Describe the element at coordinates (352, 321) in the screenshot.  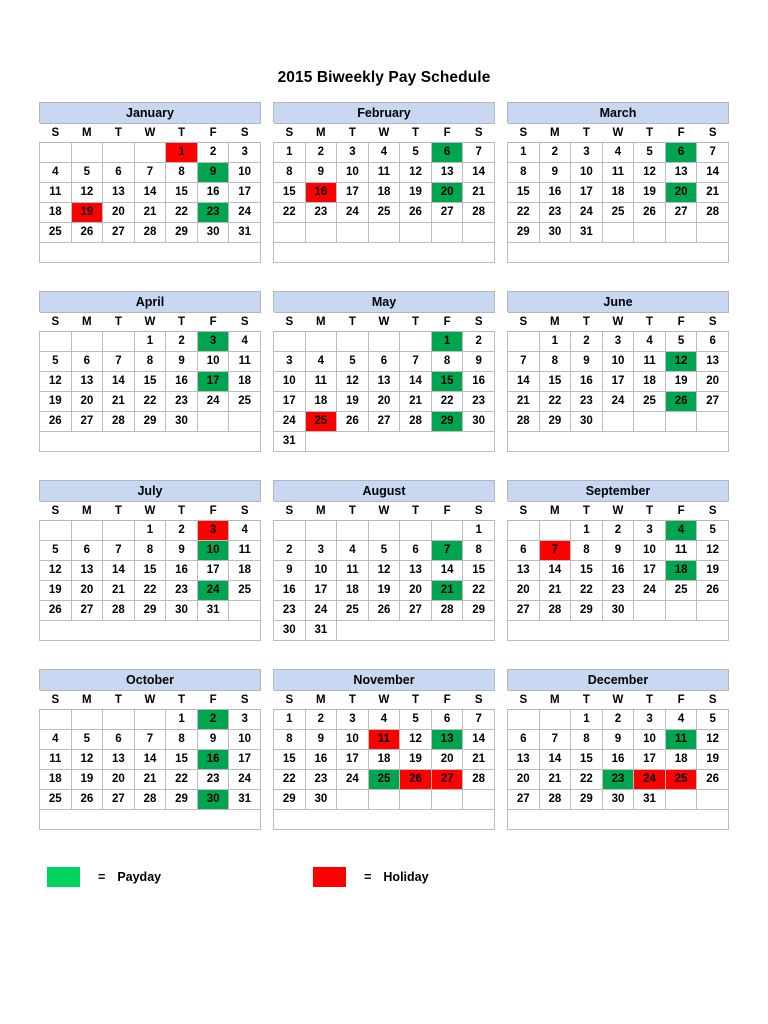
I see `weekday-header-2: T` at that location.